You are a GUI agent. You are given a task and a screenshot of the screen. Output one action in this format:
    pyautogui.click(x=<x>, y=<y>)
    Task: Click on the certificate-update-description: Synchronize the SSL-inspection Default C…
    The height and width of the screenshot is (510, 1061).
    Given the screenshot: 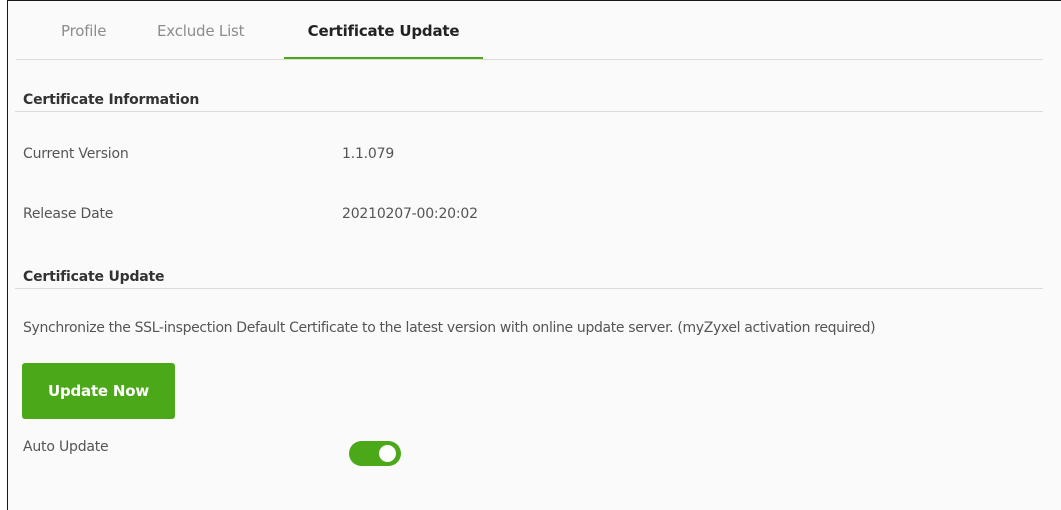 What is the action you would take?
    pyautogui.click(x=449, y=328)
    